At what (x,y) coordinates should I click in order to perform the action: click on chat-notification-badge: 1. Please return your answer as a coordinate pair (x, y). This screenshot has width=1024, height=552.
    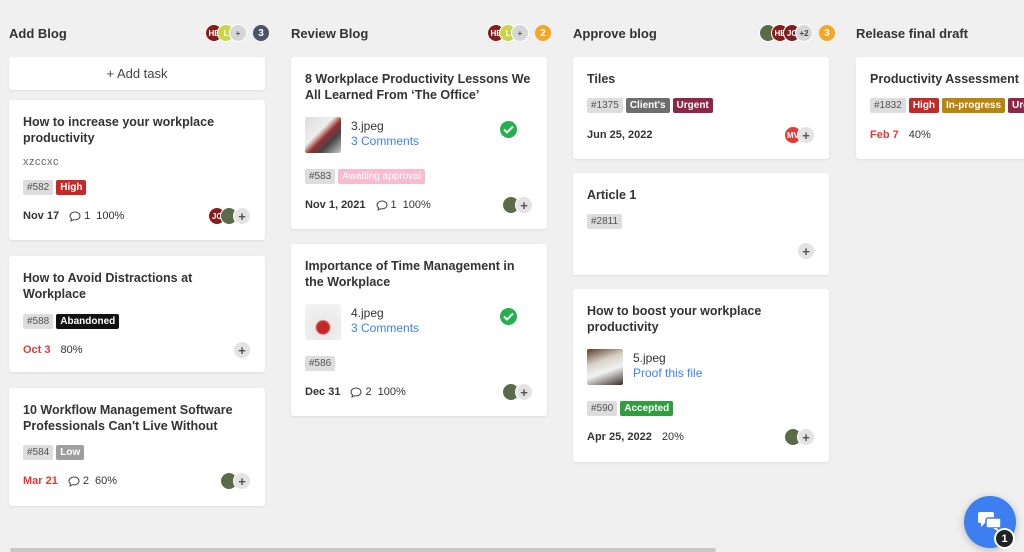
    Looking at the image, I should click on (1004, 538).